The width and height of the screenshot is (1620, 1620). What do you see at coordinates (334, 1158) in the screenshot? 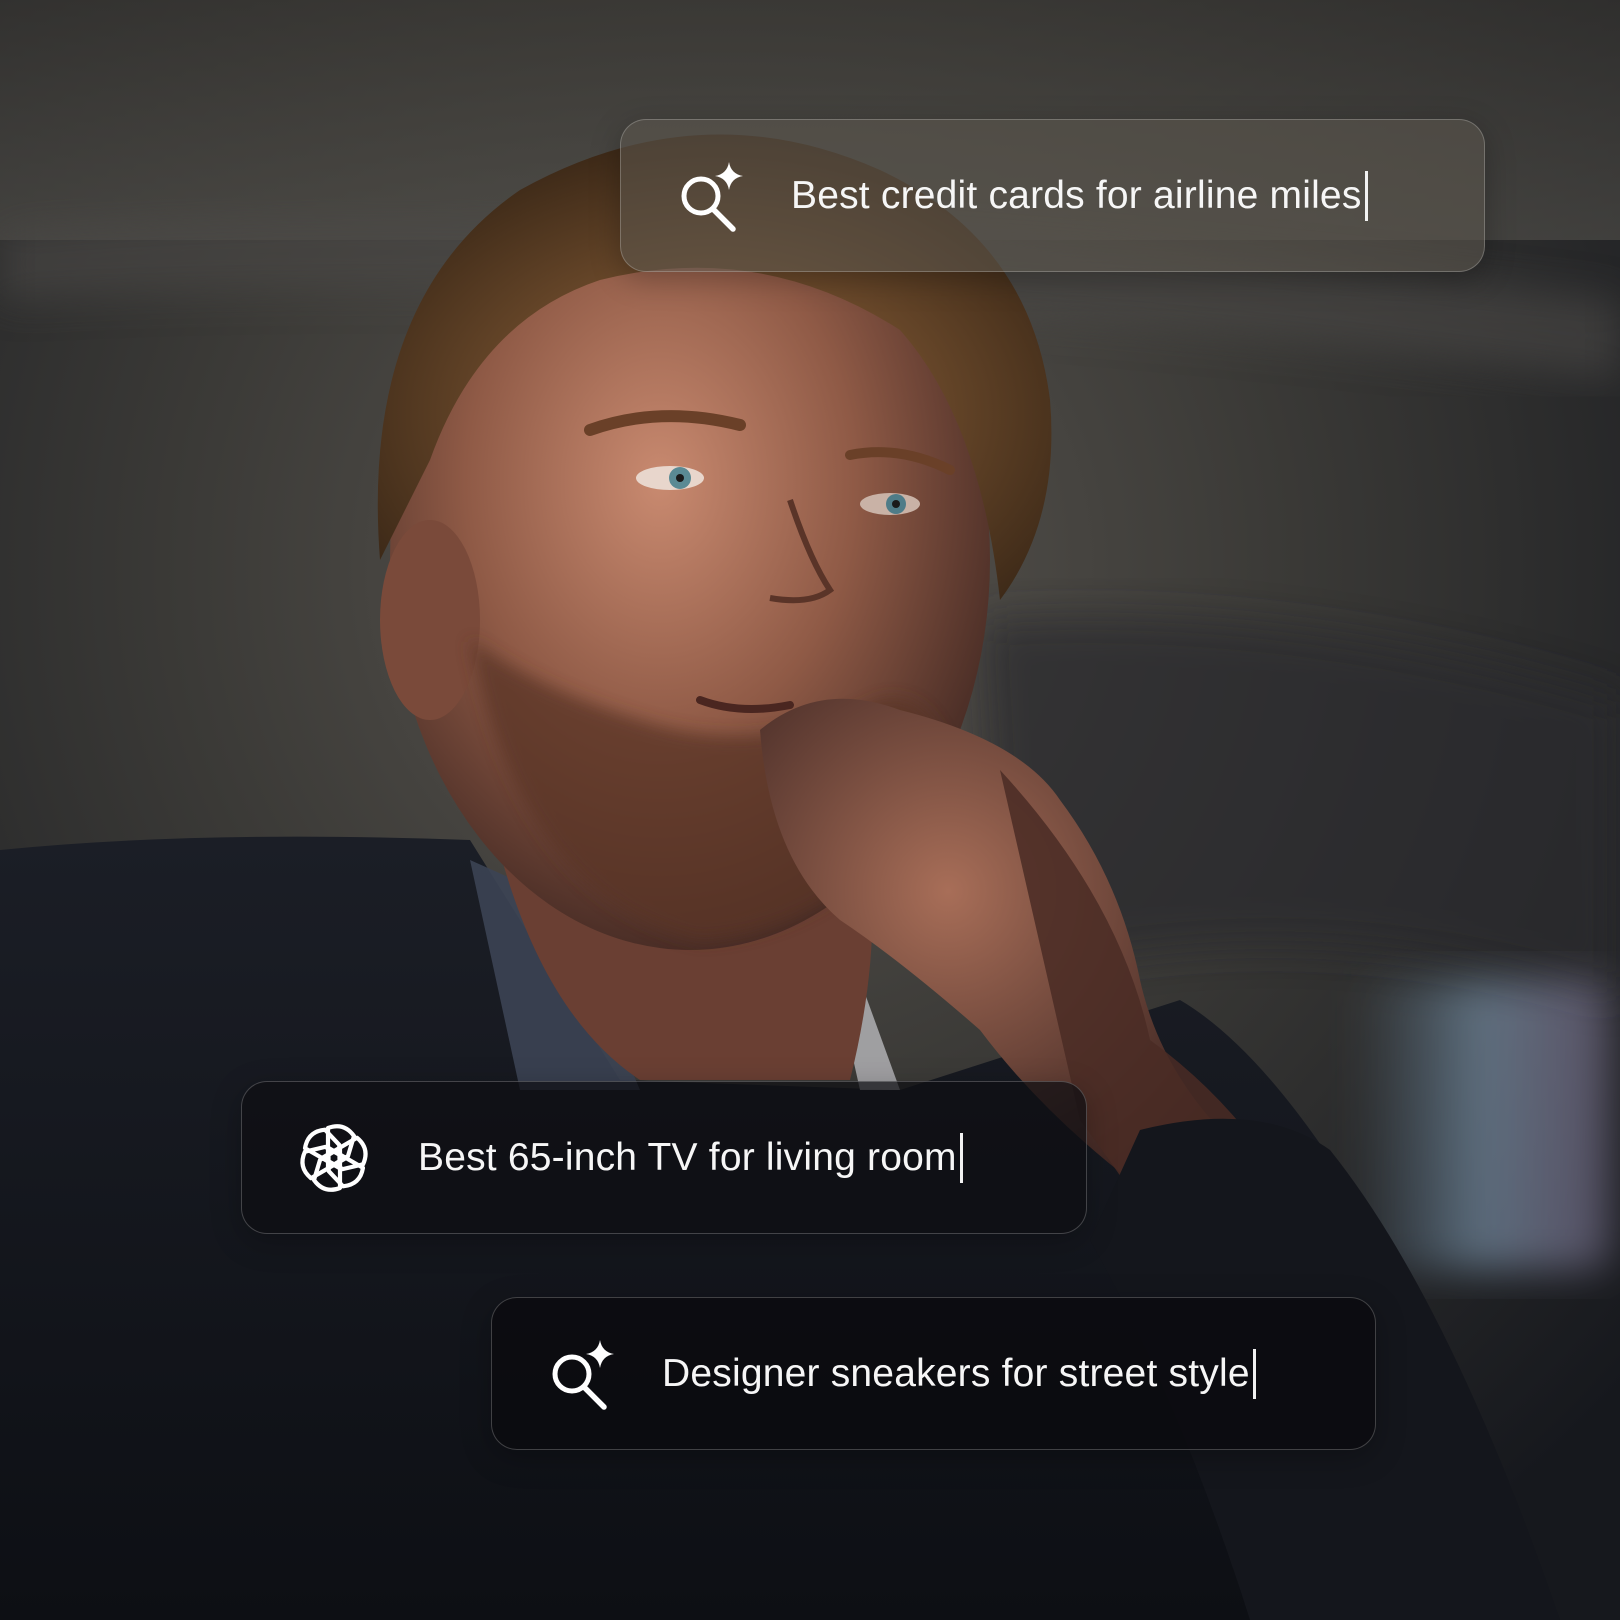
I see `openai-logo-icon` at bounding box center [334, 1158].